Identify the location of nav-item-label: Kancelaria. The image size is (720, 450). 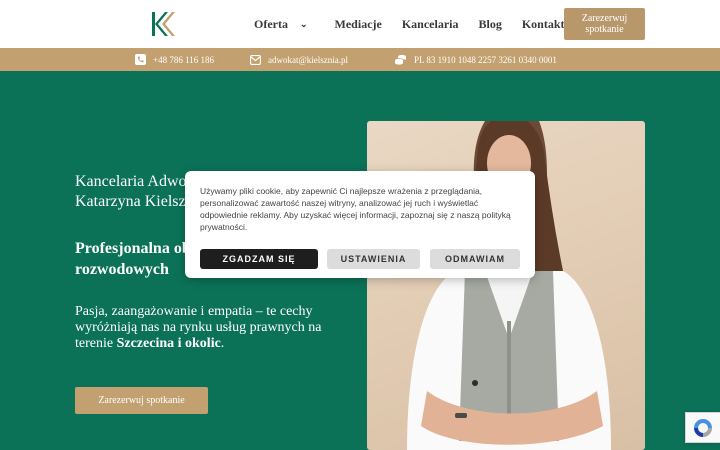
(430, 23).